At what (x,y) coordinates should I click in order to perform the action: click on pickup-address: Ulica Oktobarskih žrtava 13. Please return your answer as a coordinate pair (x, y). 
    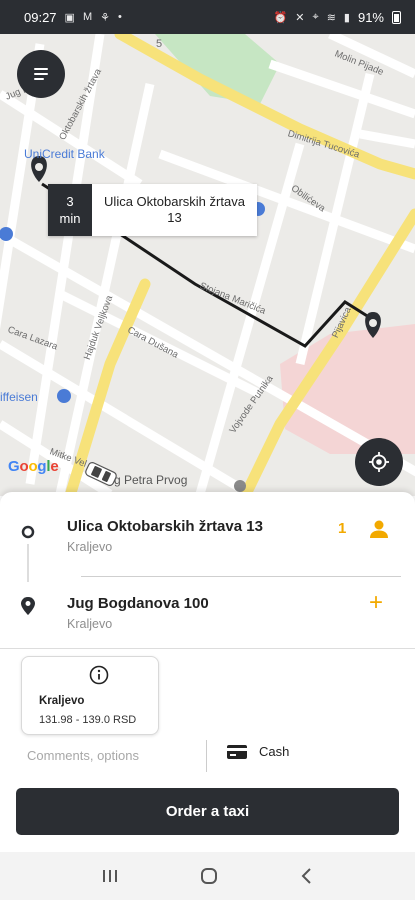
    Looking at the image, I should click on (165, 526).